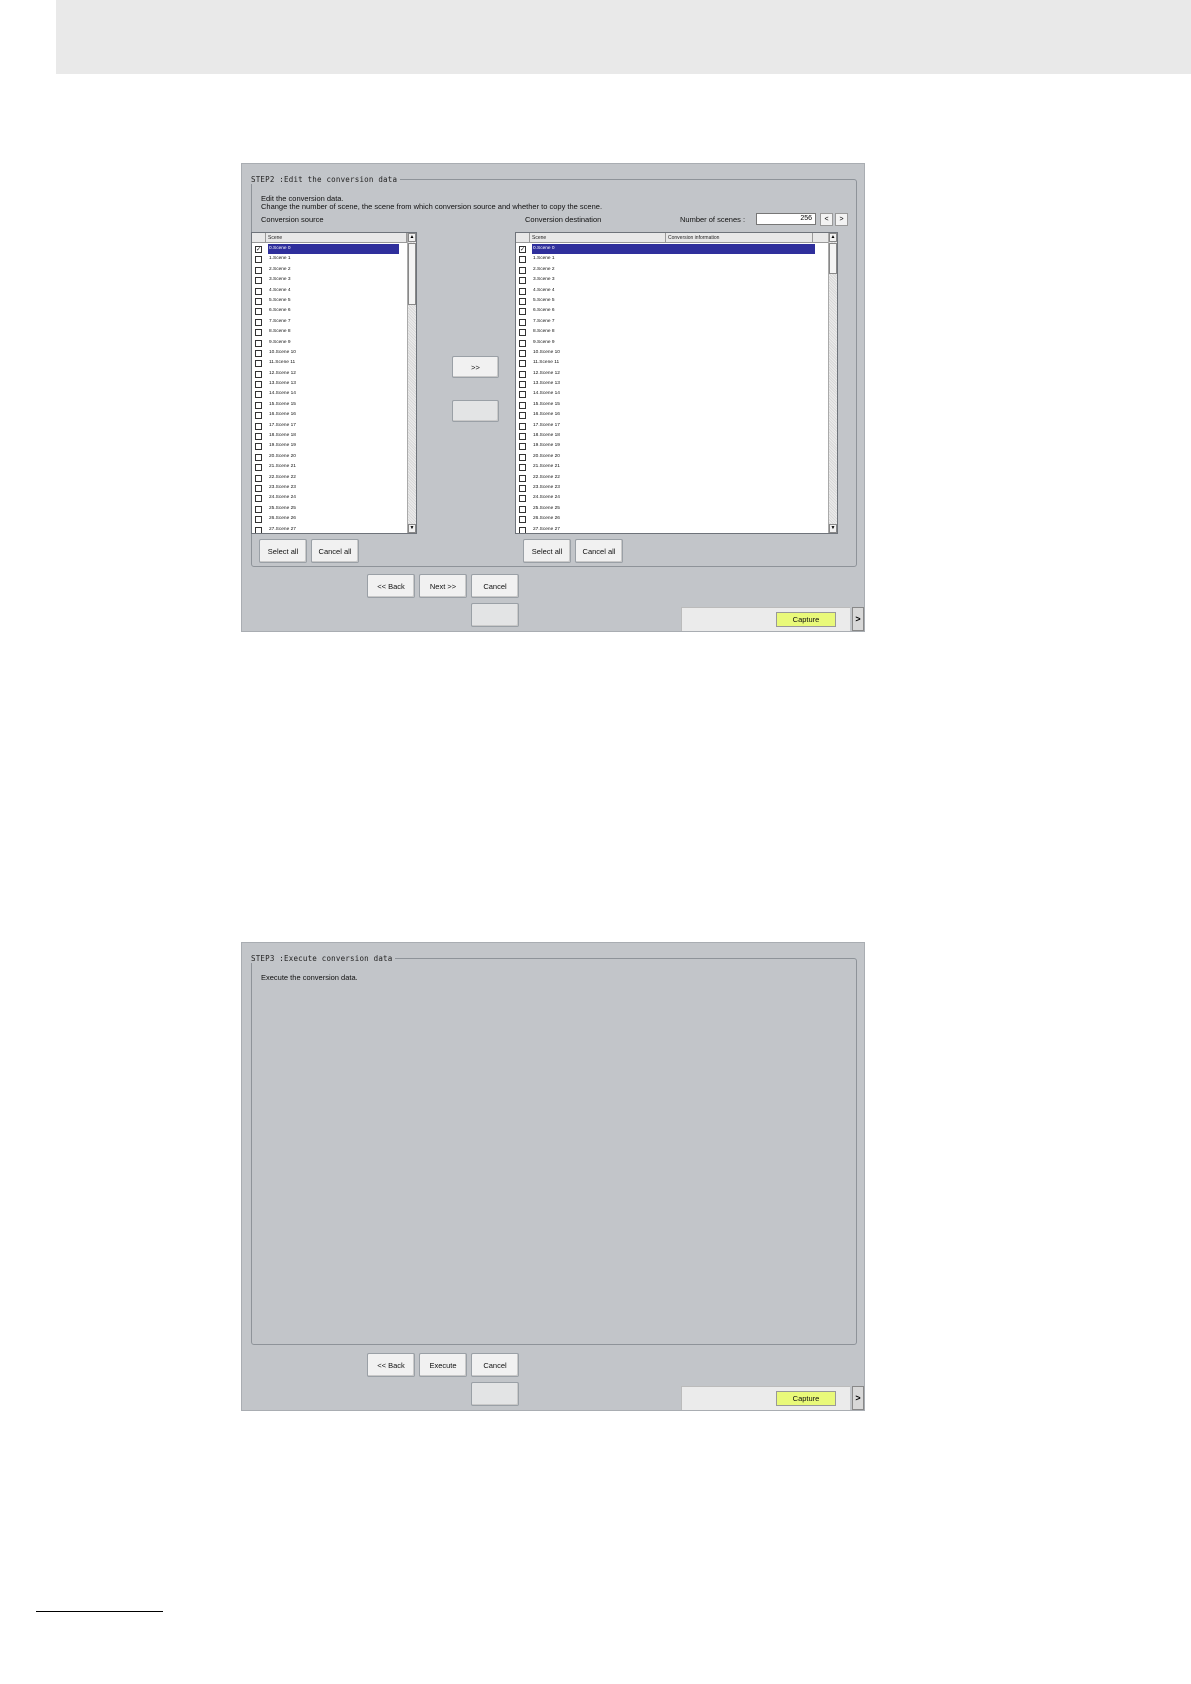 The height and width of the screenshot is (1684, 1191). I want to click on scene-row: 21.Scene 21, so click(334, 467).